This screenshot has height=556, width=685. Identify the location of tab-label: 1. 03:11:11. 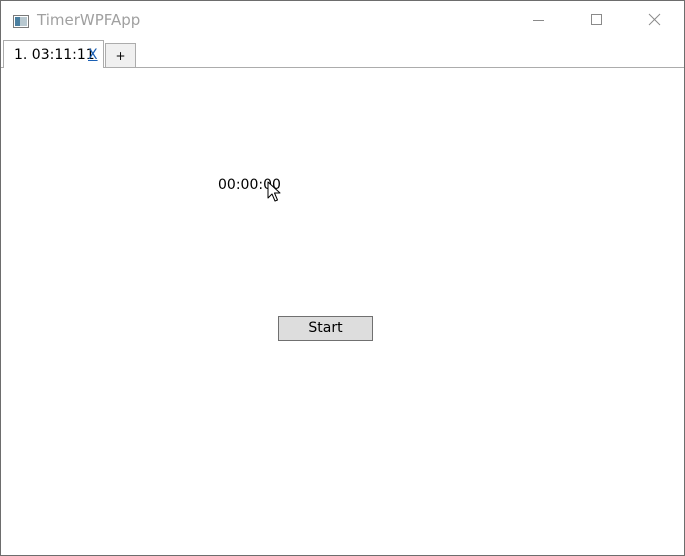
(54, 55).